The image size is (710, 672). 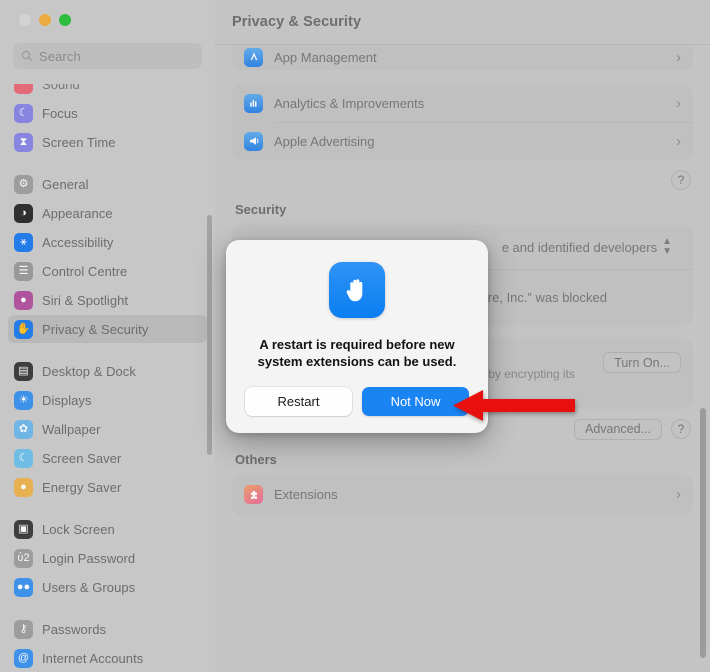 I want to click on search-container: Search, so click(x=107, y=53).